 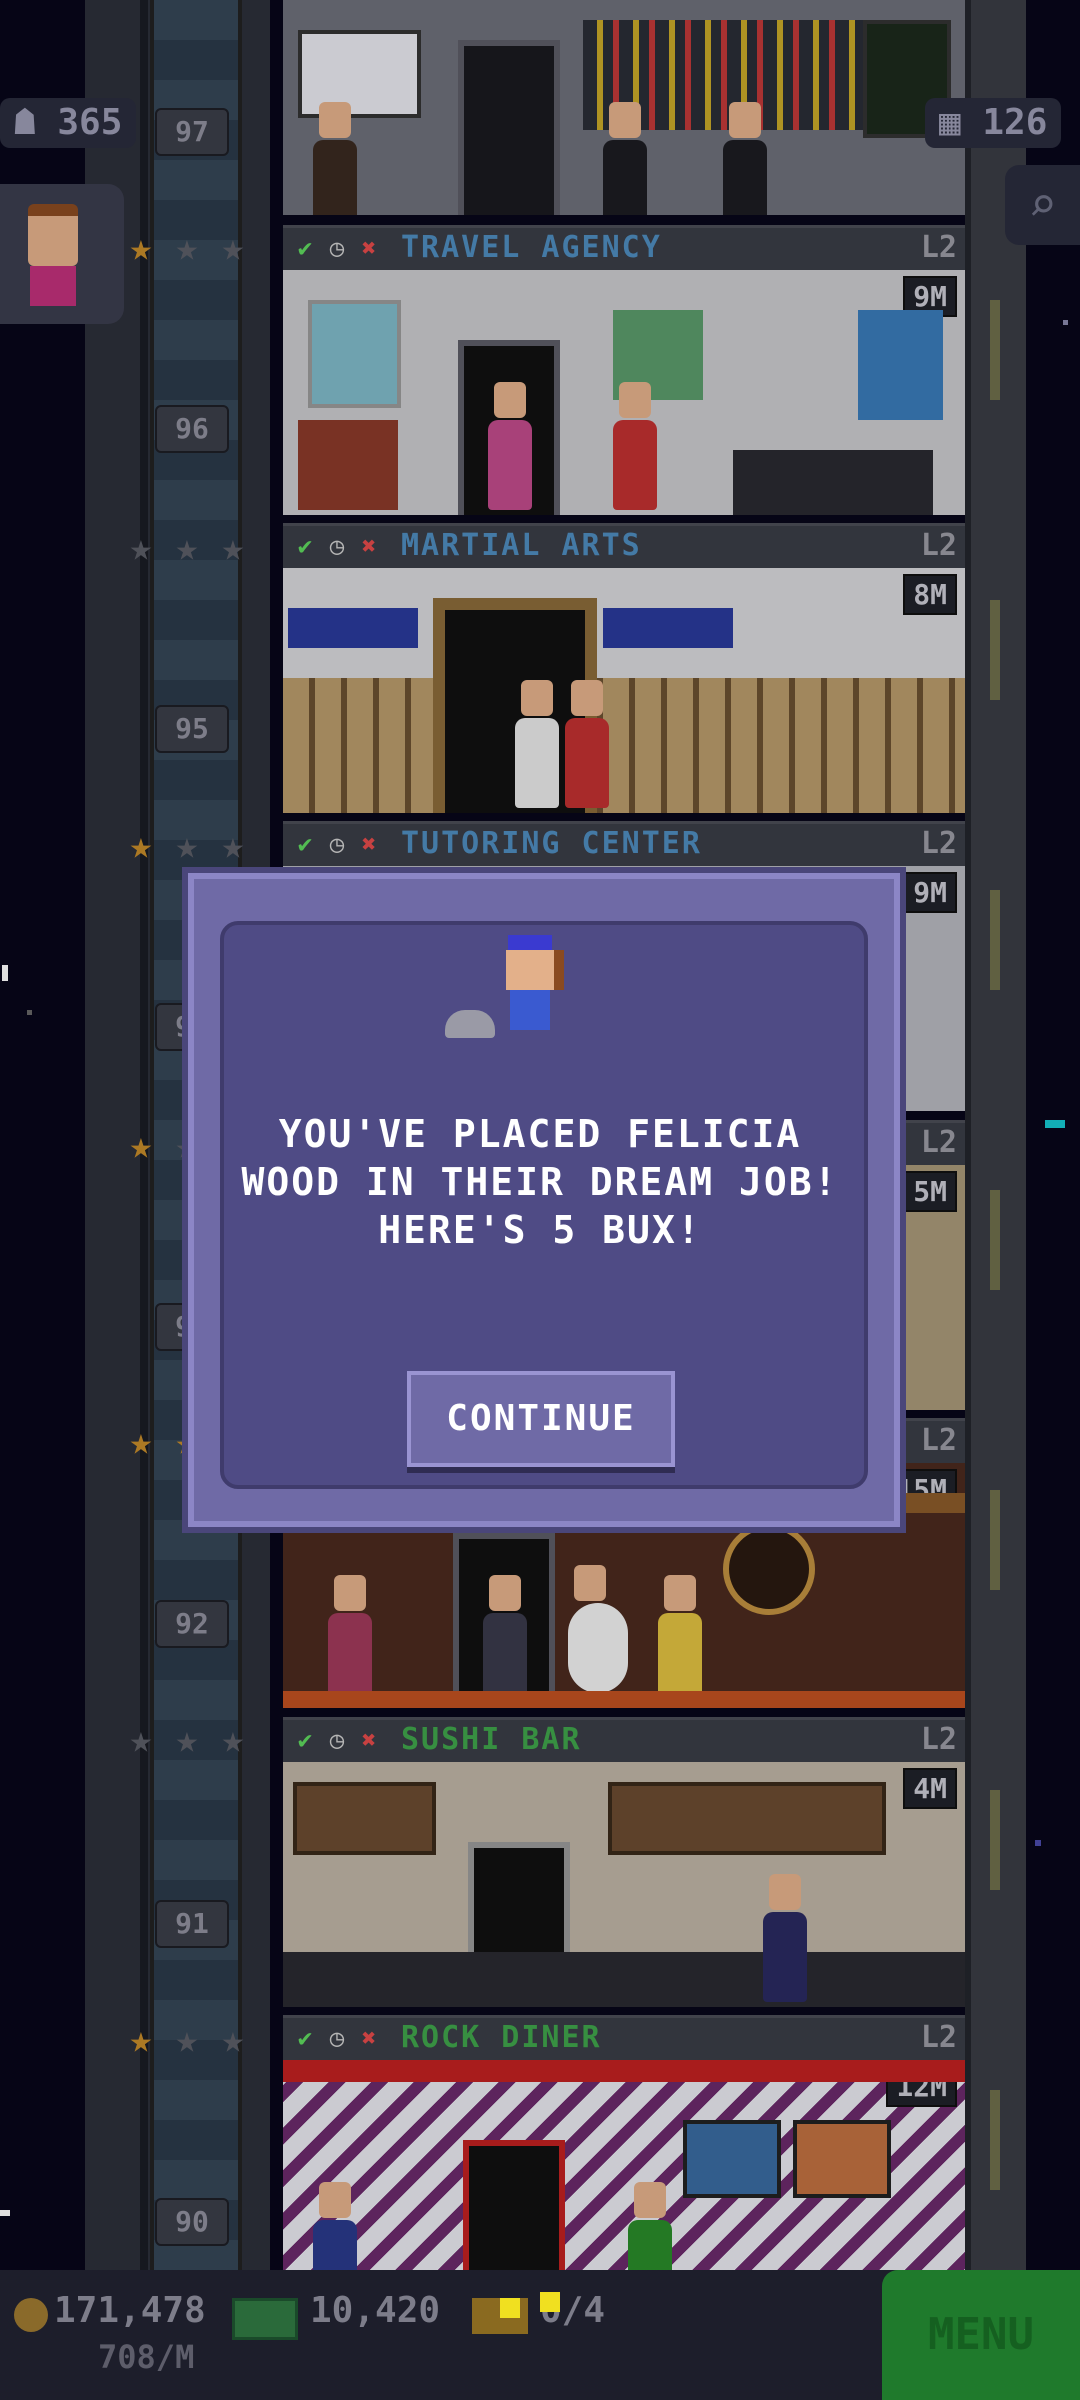 What do you see at coordinates (265, 2319) in the screenshot?
I see `bux-icon` at bounding box center [265, 2319].